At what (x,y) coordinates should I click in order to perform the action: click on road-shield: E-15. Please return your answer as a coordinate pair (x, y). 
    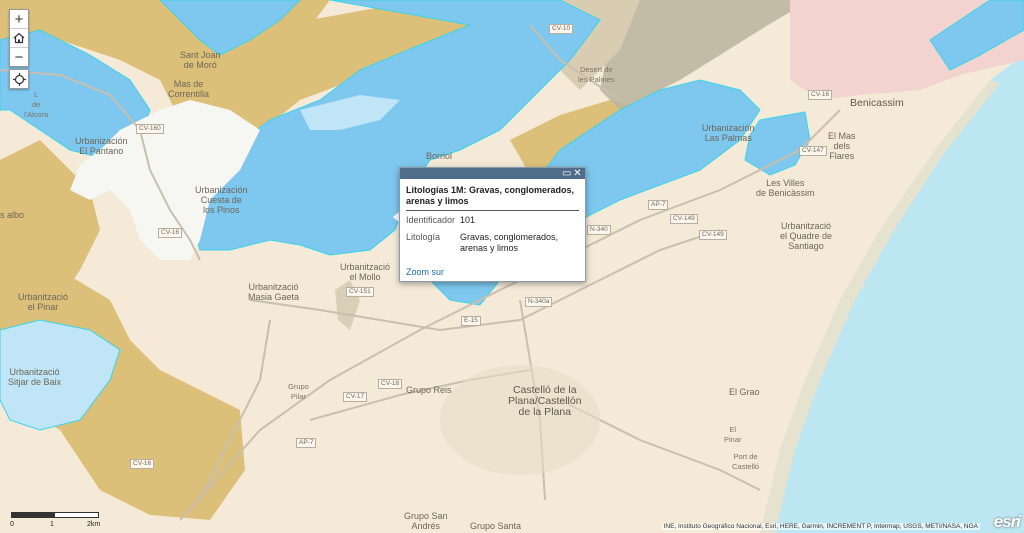
    Looking at the image, I should click on (471, 321).